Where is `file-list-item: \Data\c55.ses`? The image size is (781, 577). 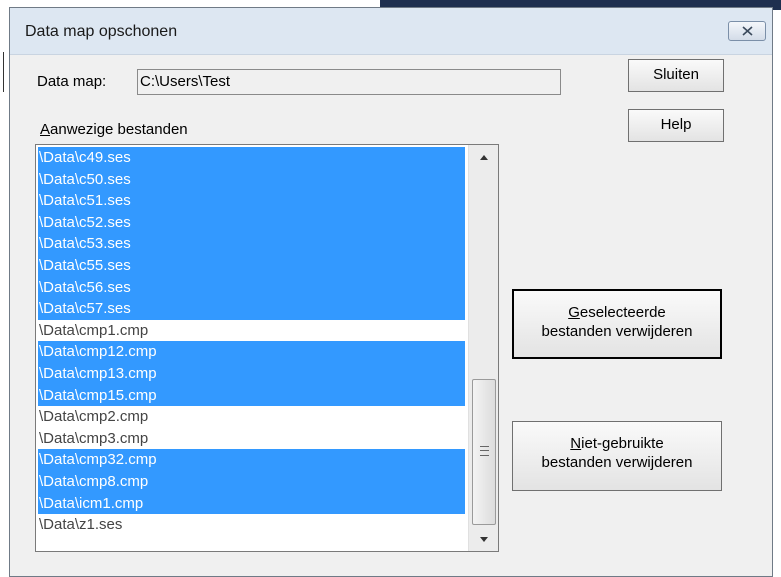 file-list-item: \Data\c55.ses is located at coordinates (251, 265).